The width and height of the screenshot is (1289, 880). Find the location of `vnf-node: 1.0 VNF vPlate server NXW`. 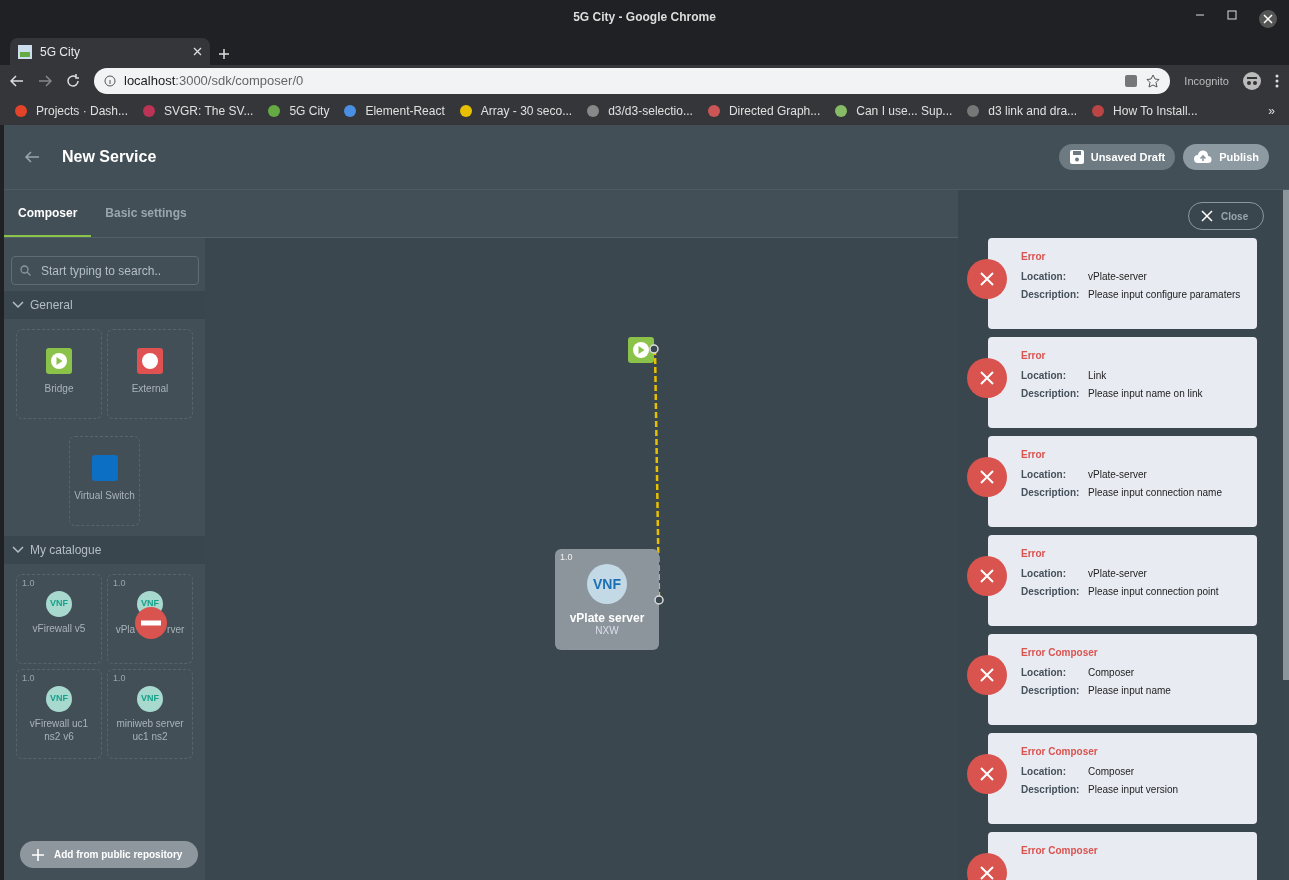

vnf-node: 1.0 VNF vPlate server NXW is located at coordinates (607, 599).